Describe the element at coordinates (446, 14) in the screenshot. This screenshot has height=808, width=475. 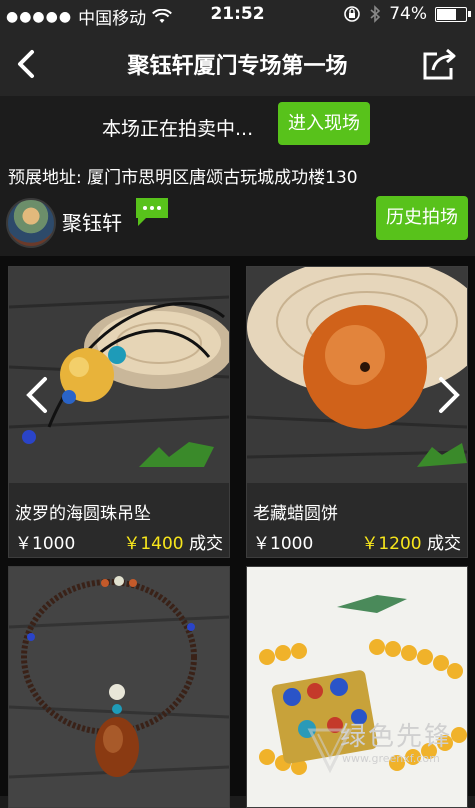
I see `battery-fill` at that location.